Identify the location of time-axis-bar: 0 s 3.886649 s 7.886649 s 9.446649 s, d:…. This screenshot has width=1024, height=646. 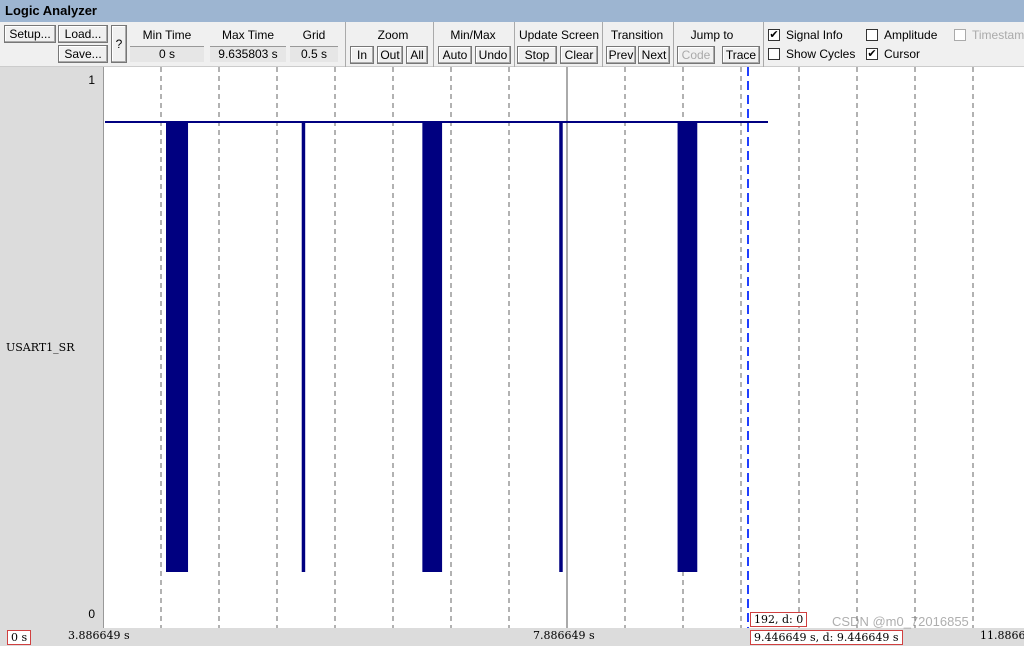
(512, 637).